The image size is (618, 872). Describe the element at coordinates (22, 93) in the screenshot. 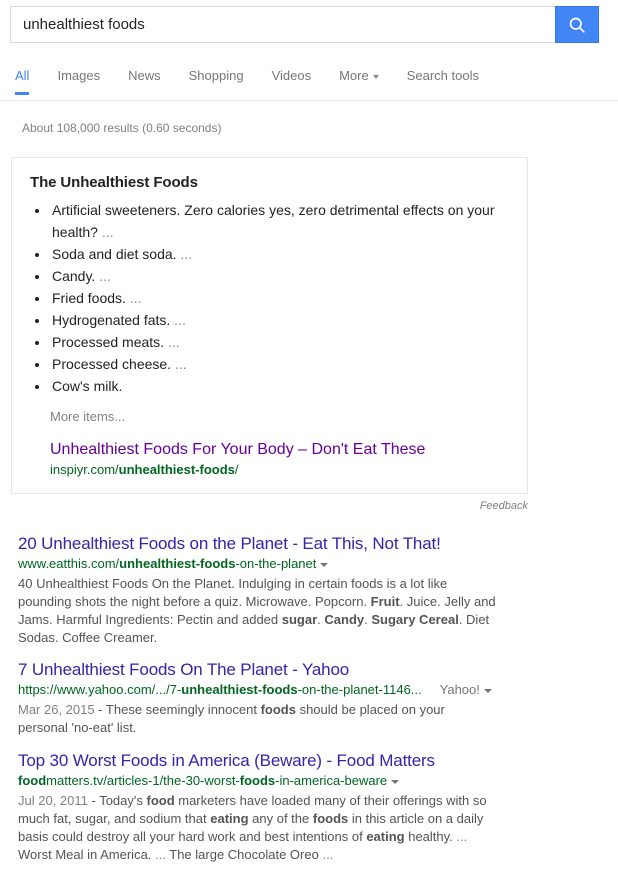

I see `active-tab-indicator` at that location.